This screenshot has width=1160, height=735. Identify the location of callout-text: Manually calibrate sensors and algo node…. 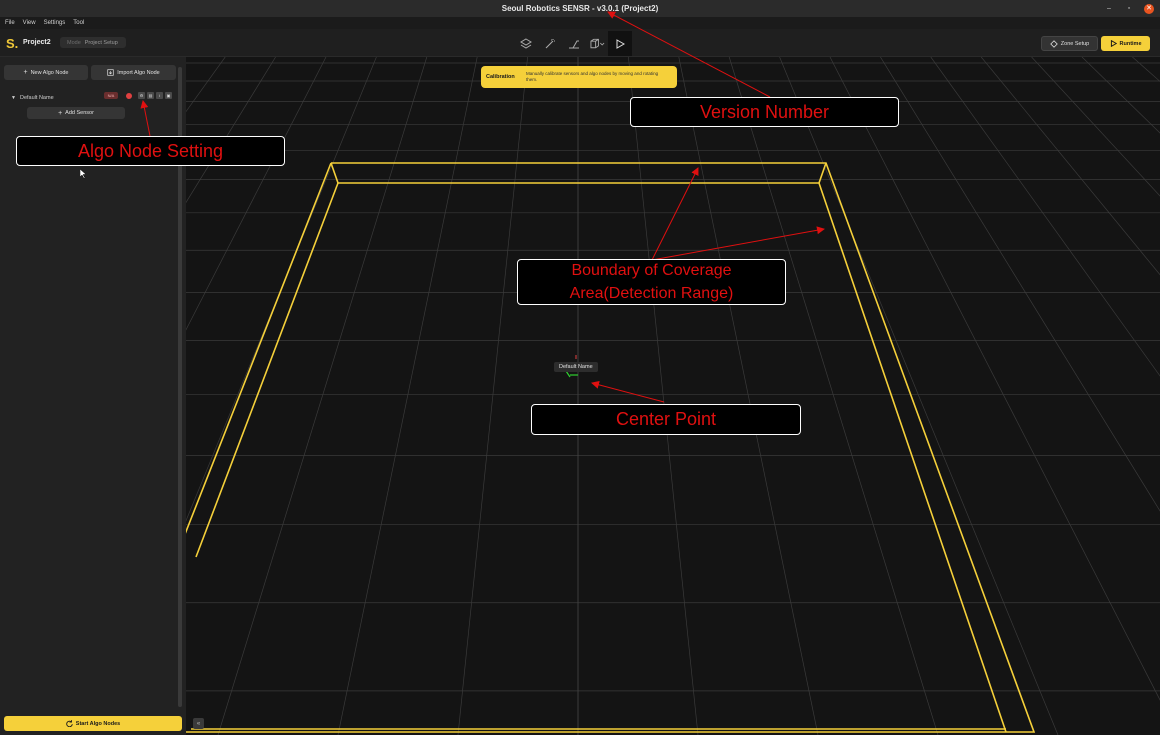
(592, 76).